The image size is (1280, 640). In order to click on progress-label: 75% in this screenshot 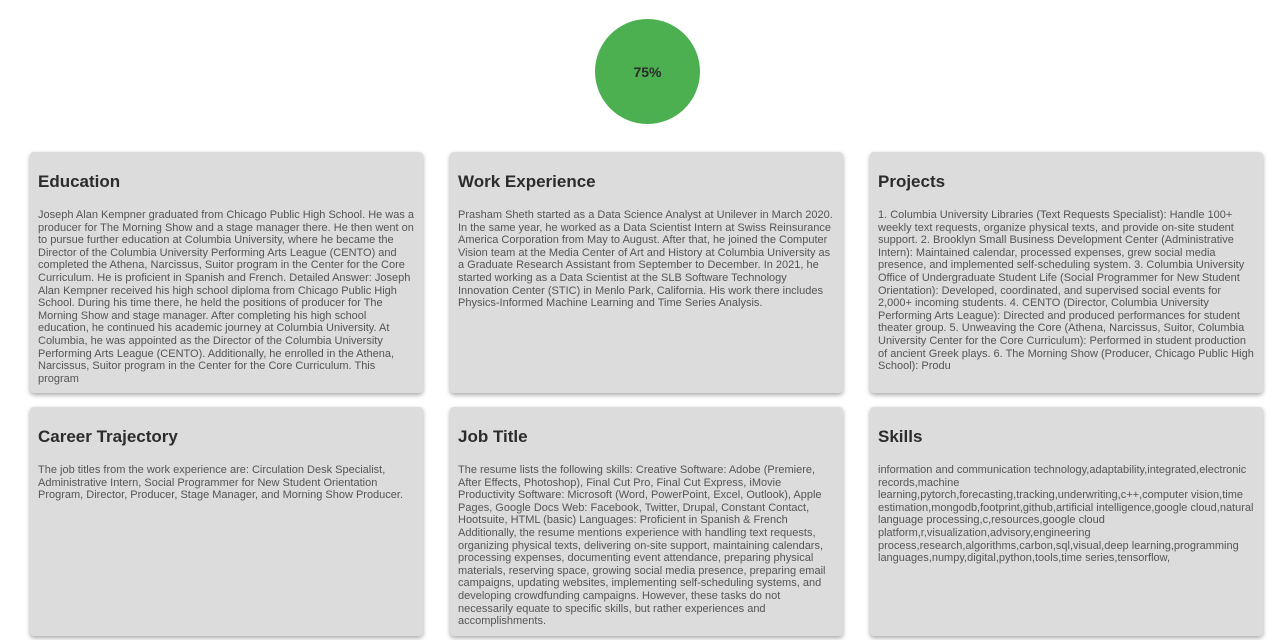, I will do `click(647, 71)`.